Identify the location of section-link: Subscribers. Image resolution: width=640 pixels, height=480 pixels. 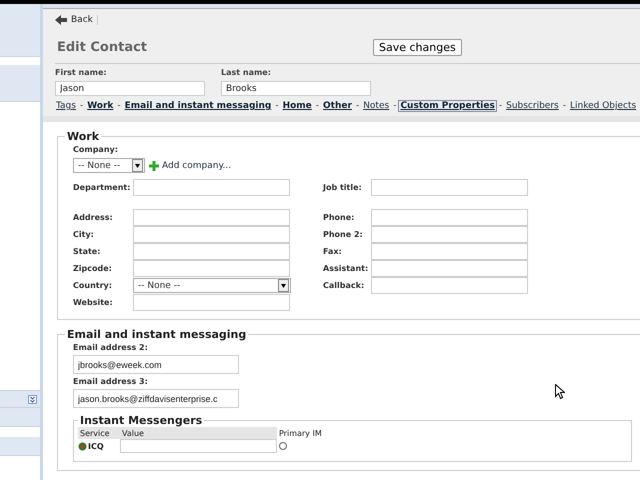
(532, 106).